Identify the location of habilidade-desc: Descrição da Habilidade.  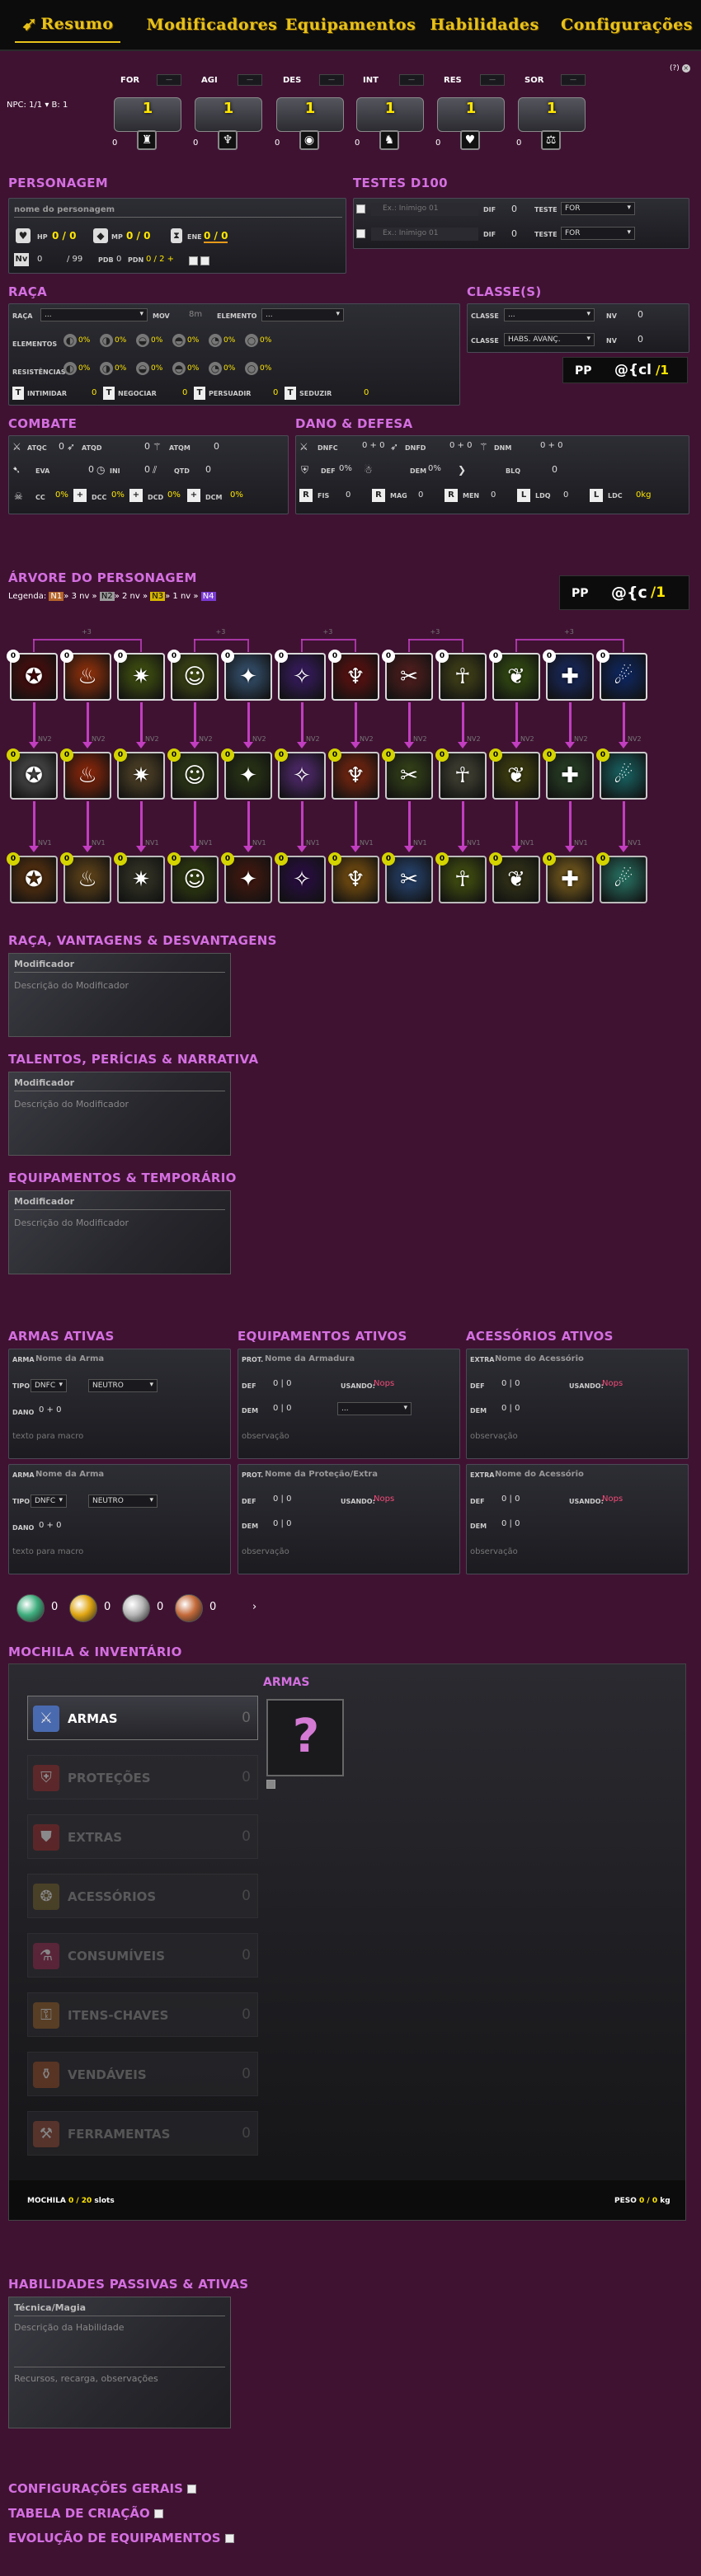
(69, 2327).